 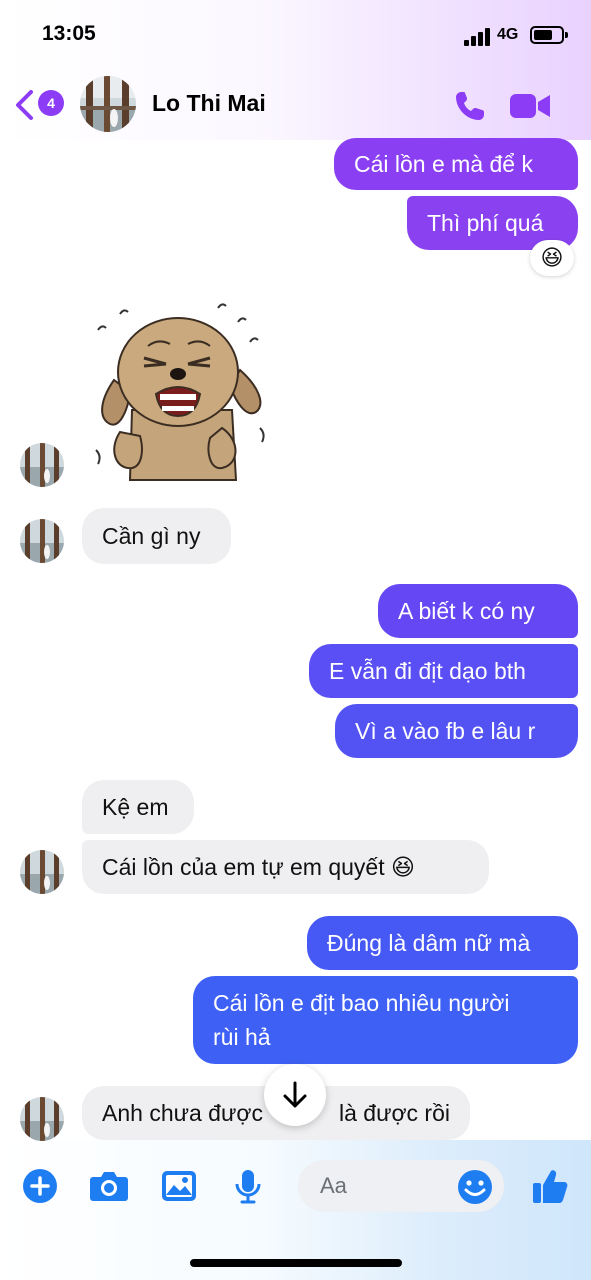 I want to click on outgoing-message: Cái lồn e mà để k, so click(x=456, y=164).